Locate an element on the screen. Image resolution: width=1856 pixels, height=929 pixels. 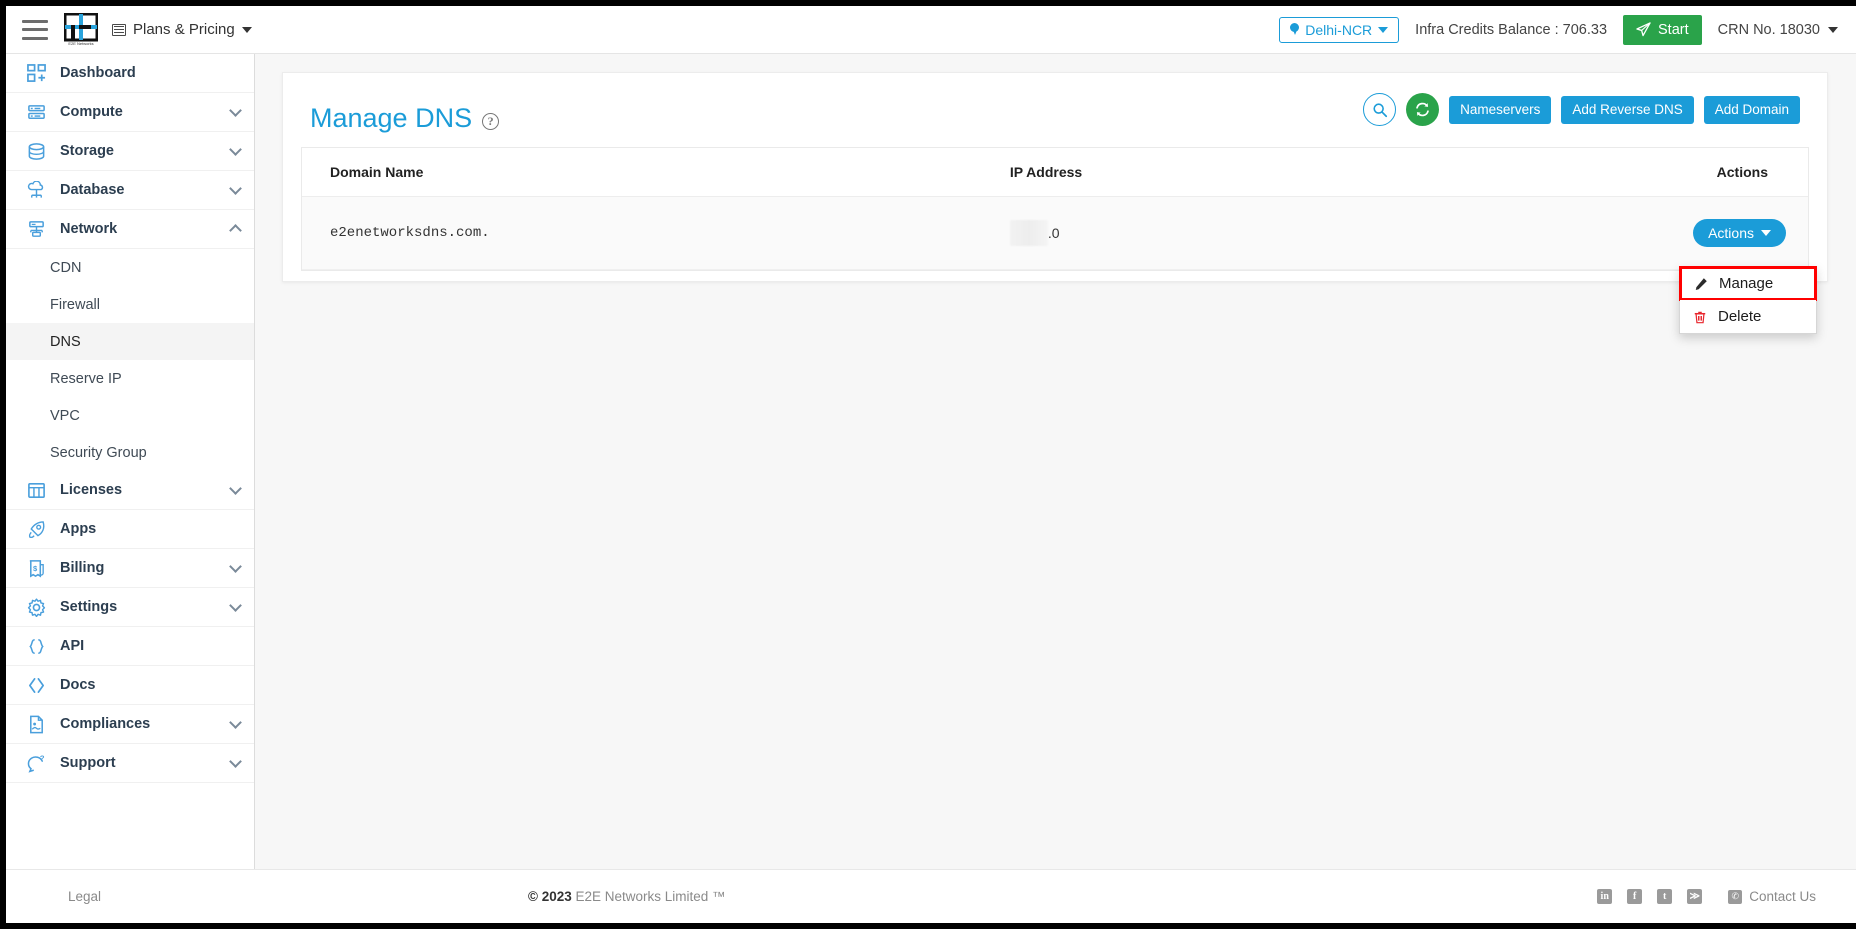
sidebar-item-security-group: Security Group is located at coordinates (130, 452).